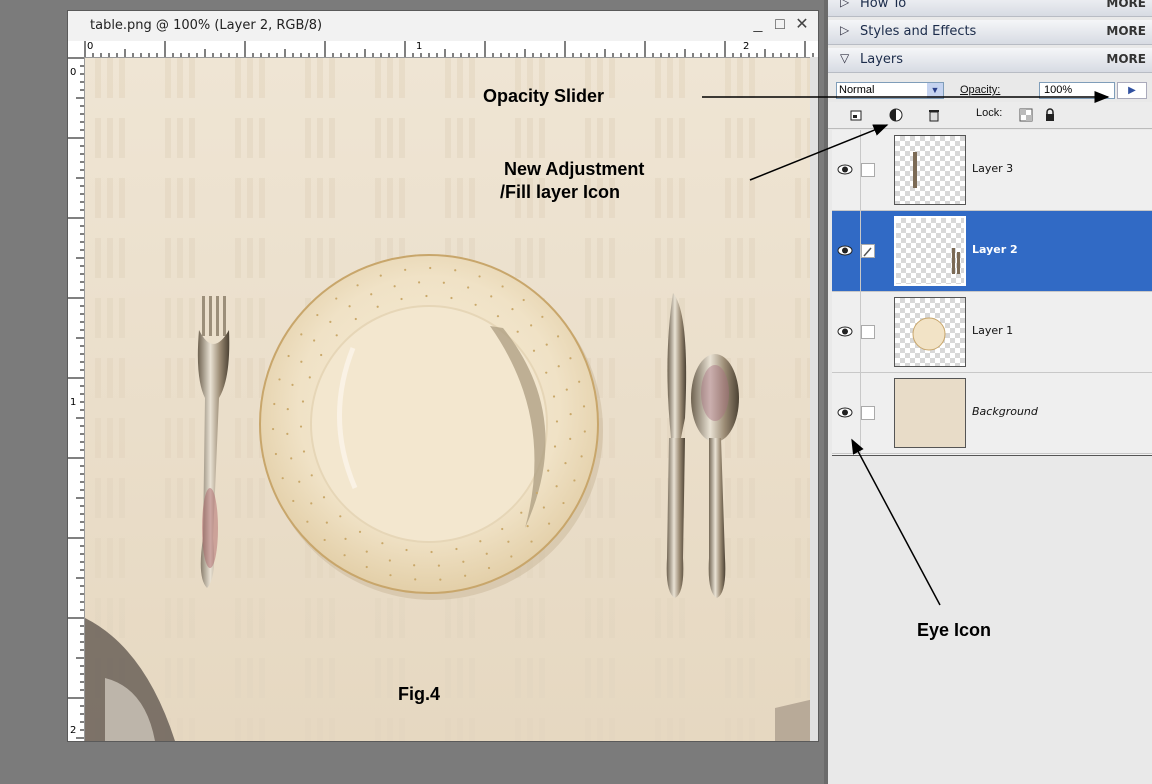 This screenshot has height=784, width=1152. What do you see at coordinates (896, 115) in the screenshot?
I see `new-adjustment-layer-icon` at bounding box center [896, 115].